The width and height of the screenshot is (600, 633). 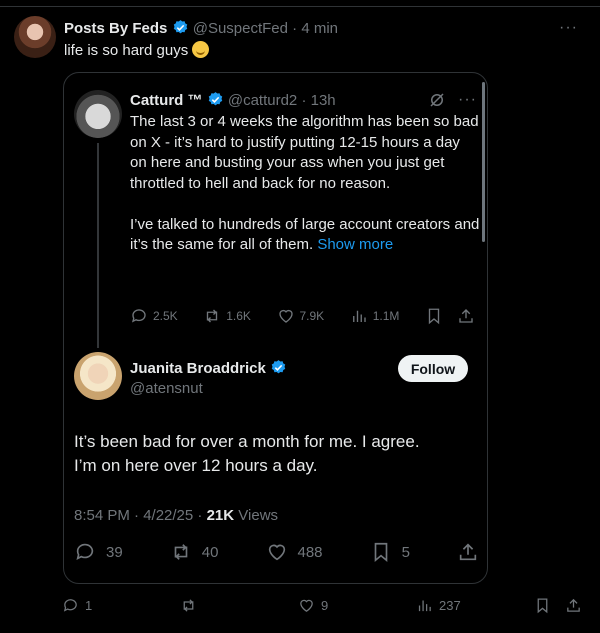 What do you see at coordinates (558, 605) in the screenshot?
I see `post-actions-right` at bounding box center [558, 605].